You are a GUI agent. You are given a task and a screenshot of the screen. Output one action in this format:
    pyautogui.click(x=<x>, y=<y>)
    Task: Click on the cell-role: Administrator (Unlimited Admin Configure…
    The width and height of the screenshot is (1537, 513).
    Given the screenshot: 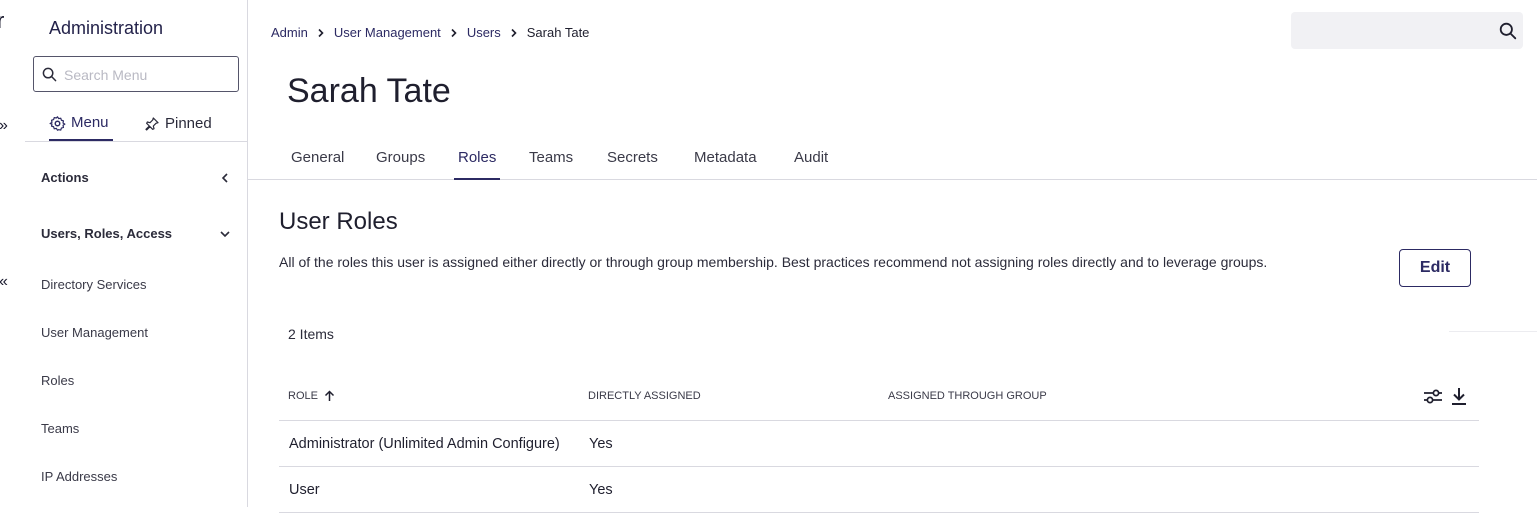 What is the action you would take?
    pyautogui.click(x=424, y=444)
    